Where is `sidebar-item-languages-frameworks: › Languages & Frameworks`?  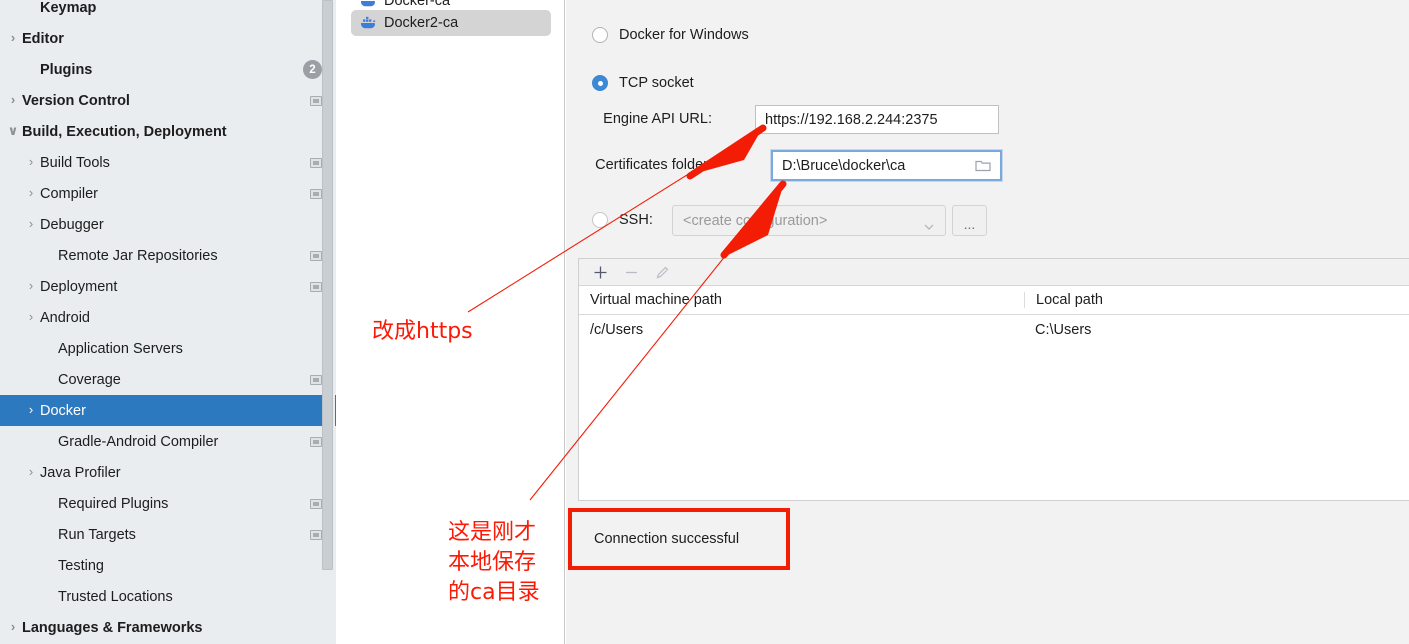 sidebar-item-languages-frameworks: › Languages & Frameworks is located at coordinates (168, 627).